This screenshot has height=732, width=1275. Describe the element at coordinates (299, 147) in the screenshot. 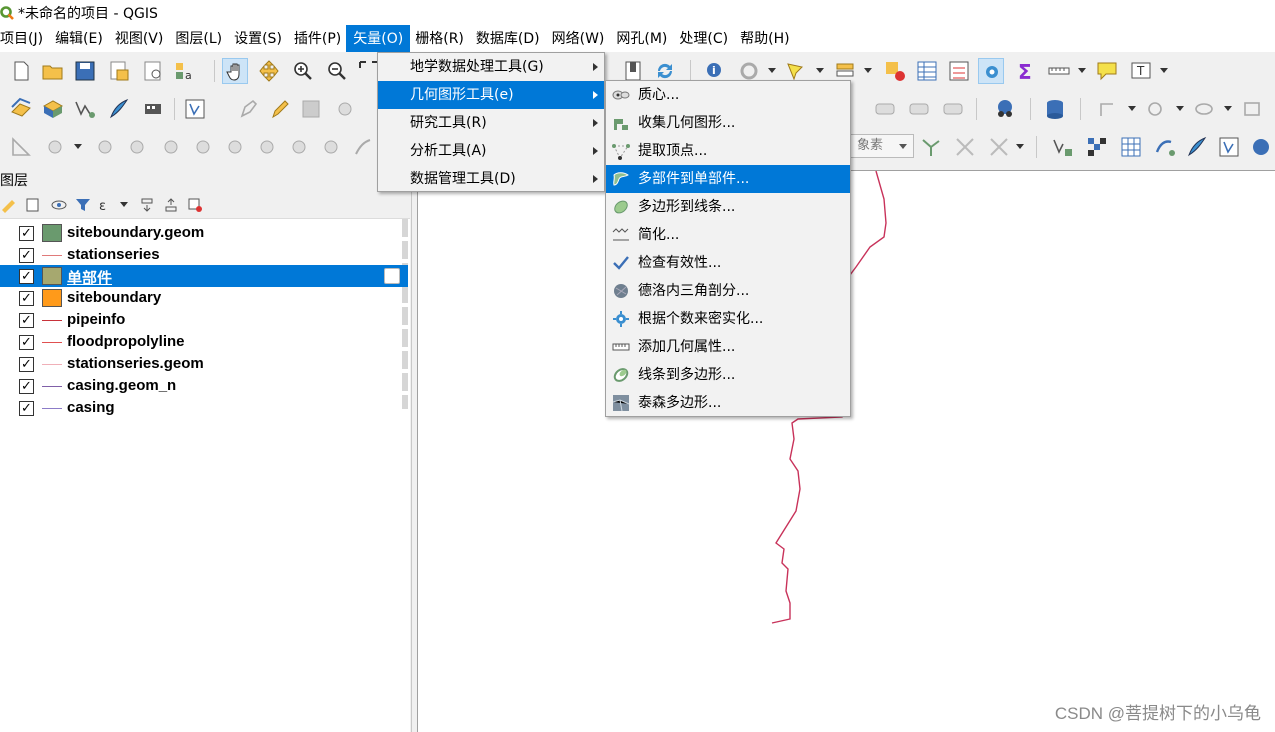

I see `delete-part-icon` at that location.